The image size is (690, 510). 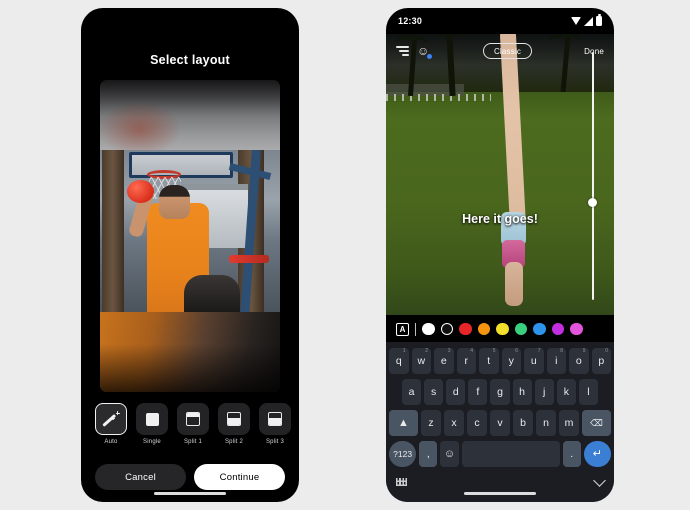 I want to click on key-t: 5t, so click(x=489, y=361).